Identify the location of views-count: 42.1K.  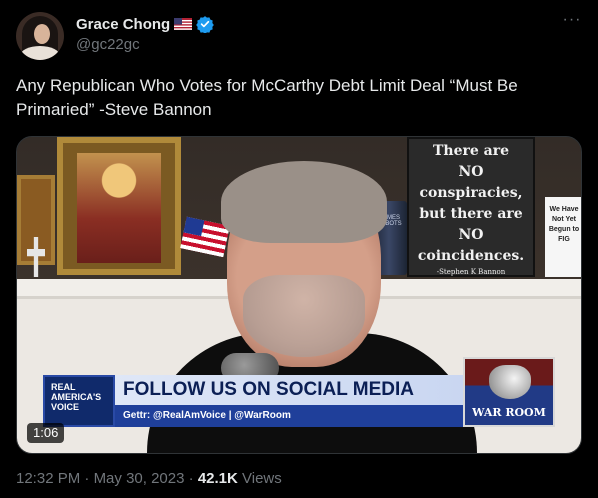
(218, 478).